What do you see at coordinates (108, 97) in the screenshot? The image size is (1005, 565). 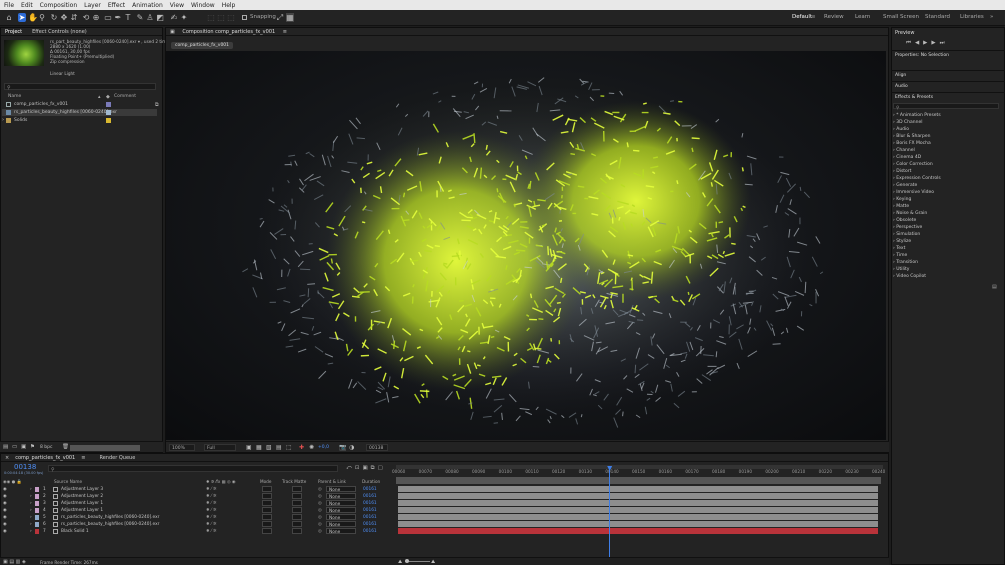 I see `label-tag-icon: ◆` at bounding box center [108, 97].